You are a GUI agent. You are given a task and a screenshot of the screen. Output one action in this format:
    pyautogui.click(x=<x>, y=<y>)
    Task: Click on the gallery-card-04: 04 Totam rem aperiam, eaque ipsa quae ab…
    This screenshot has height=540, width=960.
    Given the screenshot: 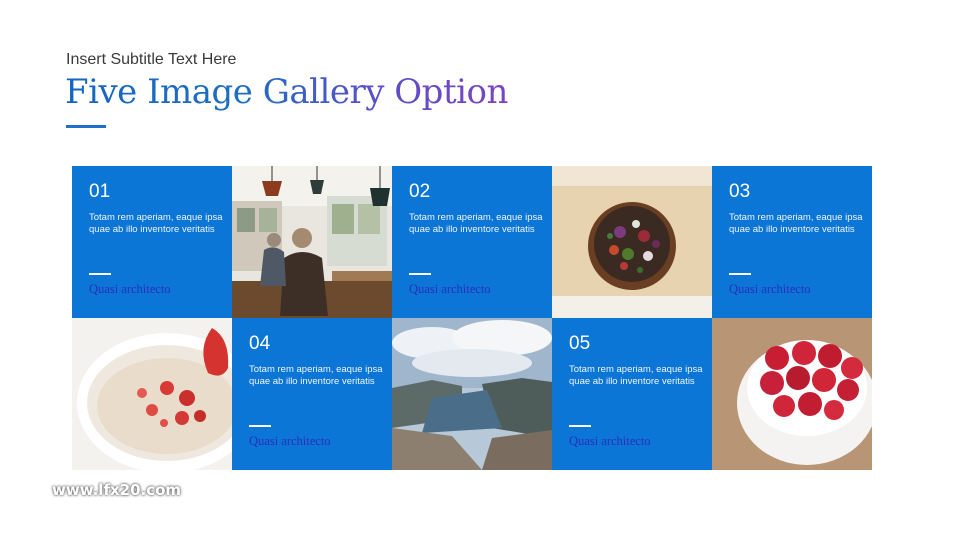 What is the action you would take?
    pyautogui.click(x=312, y=394)
    